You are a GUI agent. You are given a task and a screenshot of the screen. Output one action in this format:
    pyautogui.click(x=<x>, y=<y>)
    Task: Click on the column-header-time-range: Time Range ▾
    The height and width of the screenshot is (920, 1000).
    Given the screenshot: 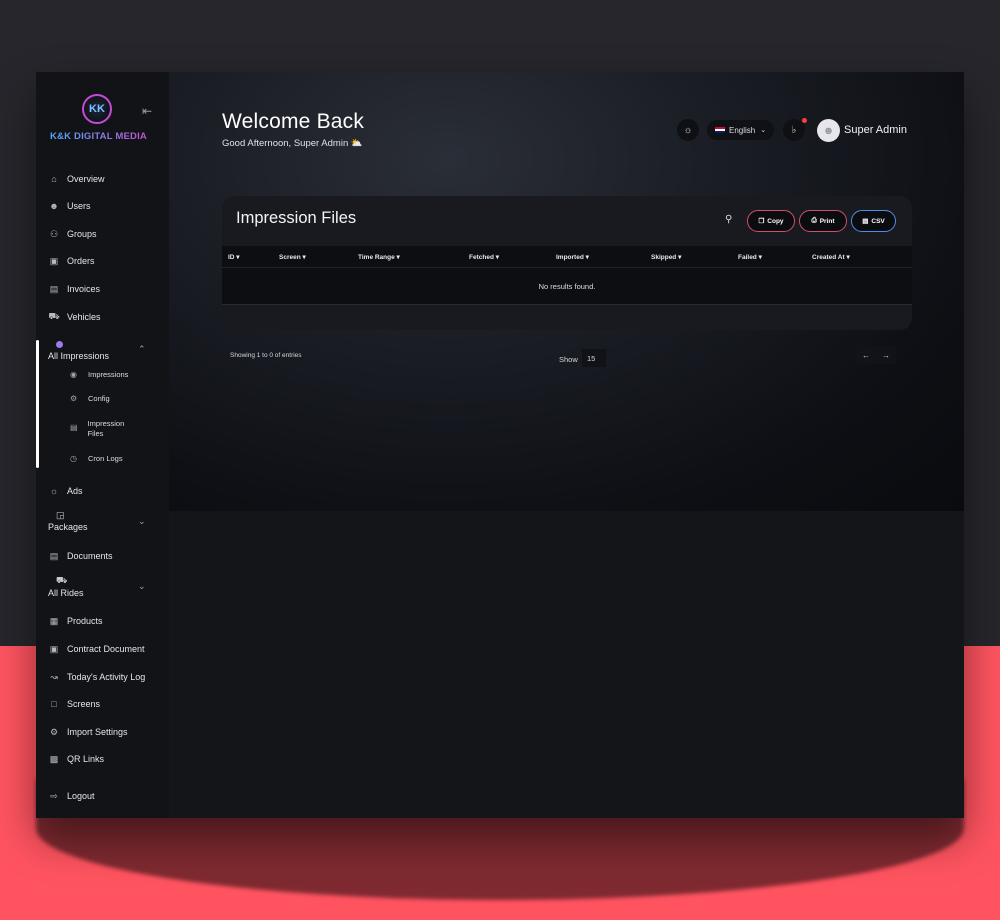 What is the action you would take?
    pyautogui.click(x=379, y=257)
    